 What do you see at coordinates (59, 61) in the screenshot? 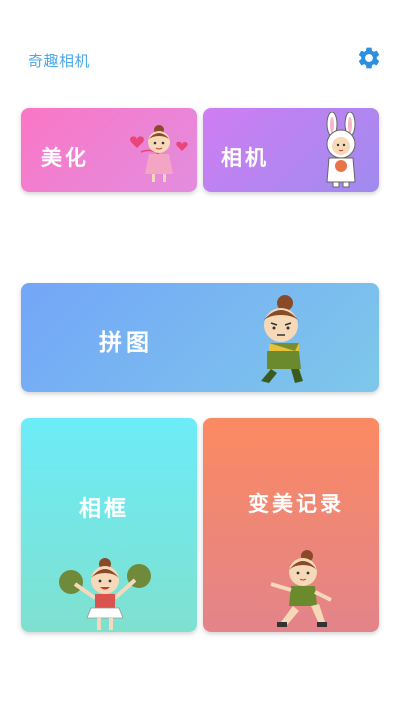
I see `app-title: 奇趣相机` at bounding box center [59, 61].